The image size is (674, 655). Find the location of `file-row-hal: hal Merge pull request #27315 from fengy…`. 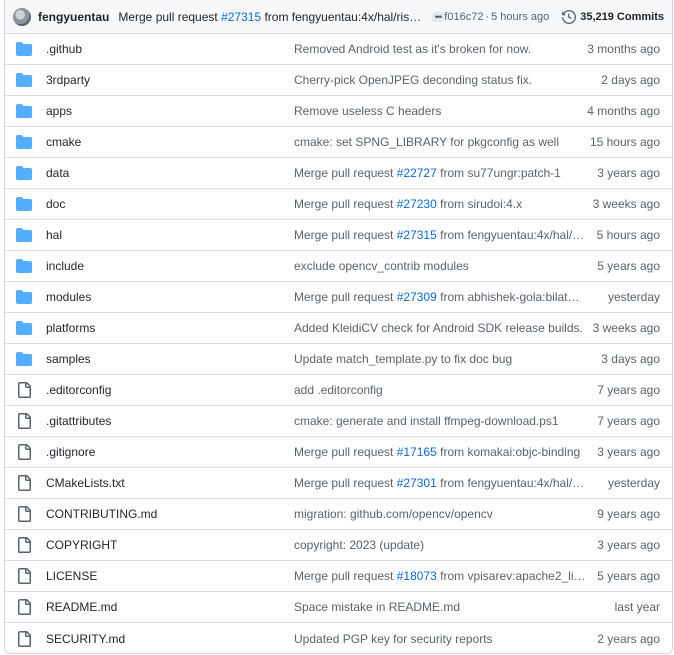

file-row-hal: hal Merge pull request #27315 from fengy… is located at coordinates (338, 235).